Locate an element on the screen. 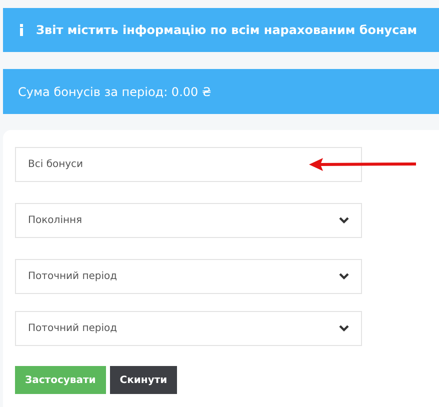  reset-button: Скинути is located at coordinates (144, 380).